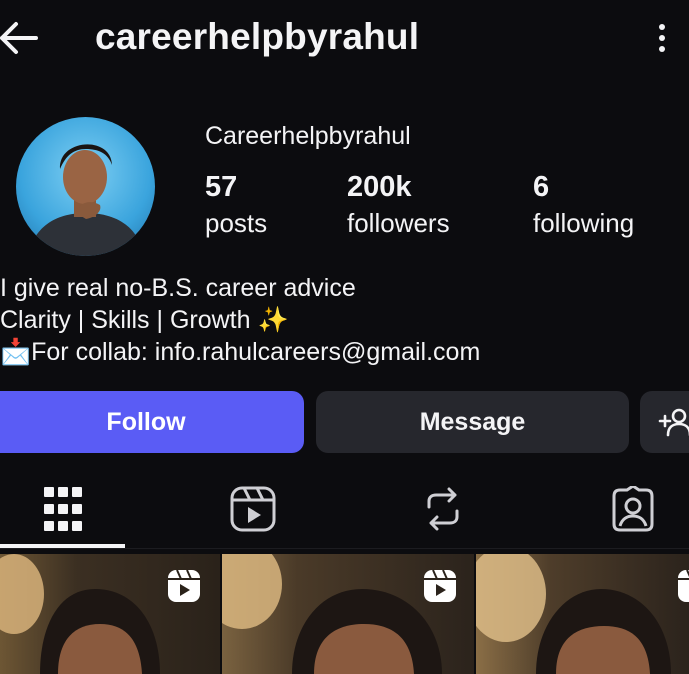 Image resolution: width=689 pixels, height=674 pixels. Describe the element at coordinates (236, 204) in the screenshot. I see `stat-posts: 57 posts` at that location.